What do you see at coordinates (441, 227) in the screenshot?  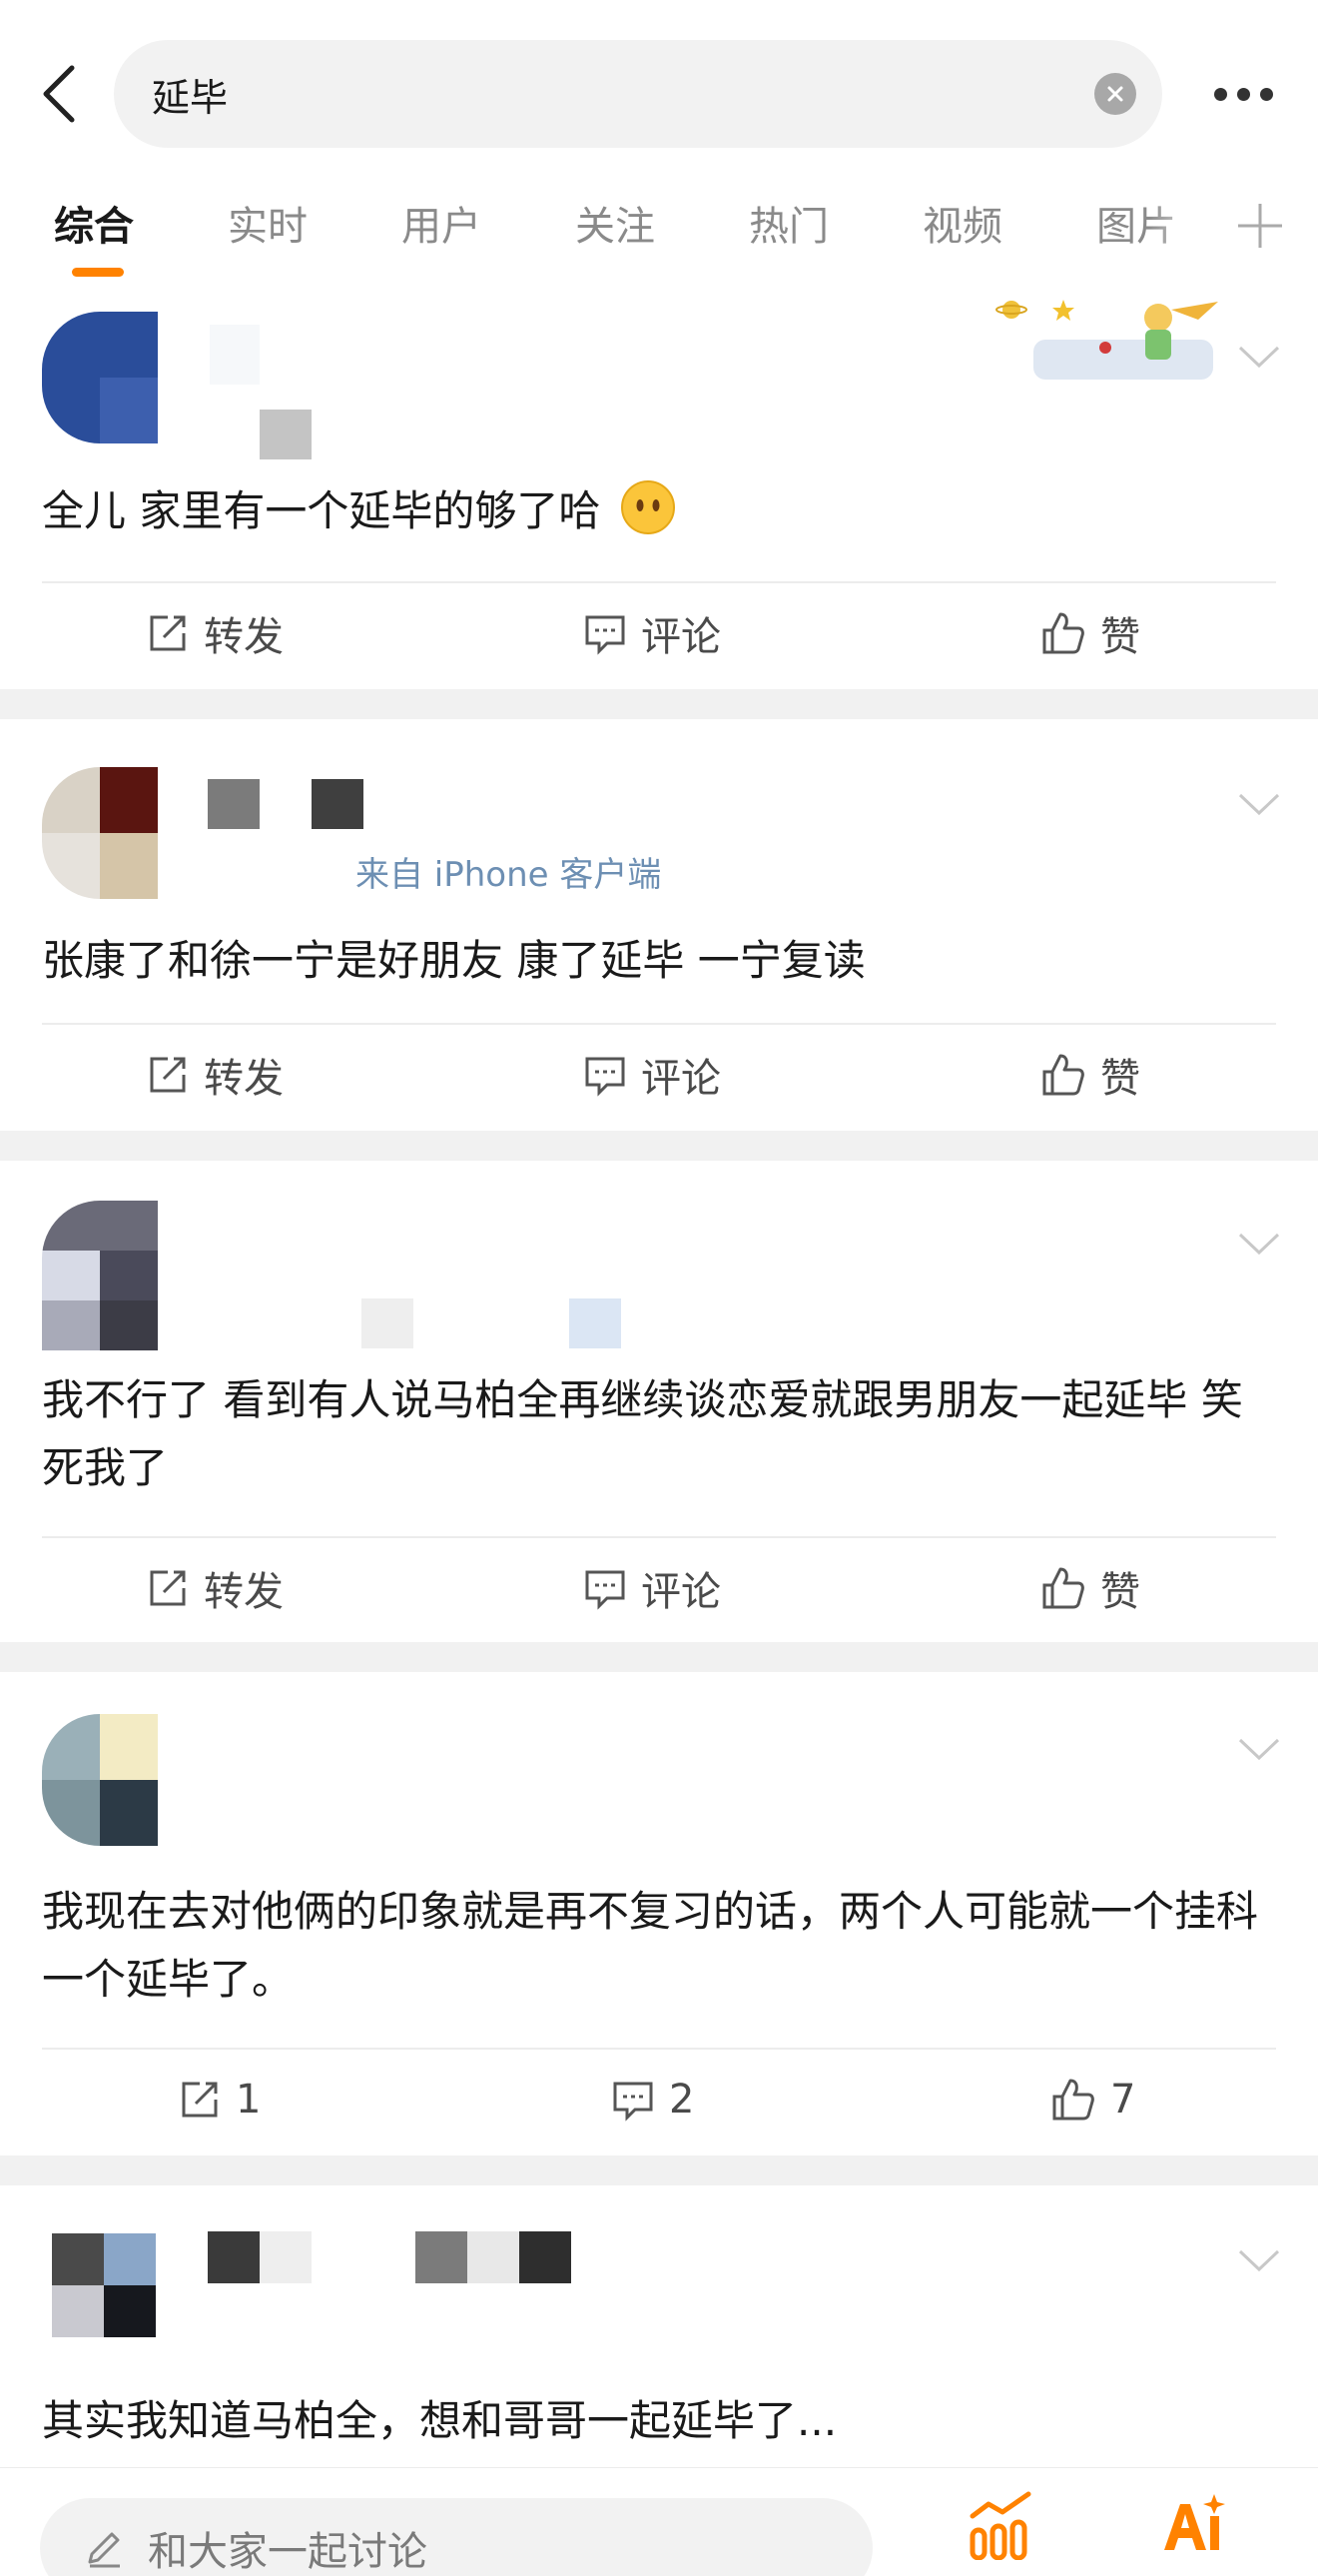 I see `tab-users: 用户` at bounding box center [441, 227].